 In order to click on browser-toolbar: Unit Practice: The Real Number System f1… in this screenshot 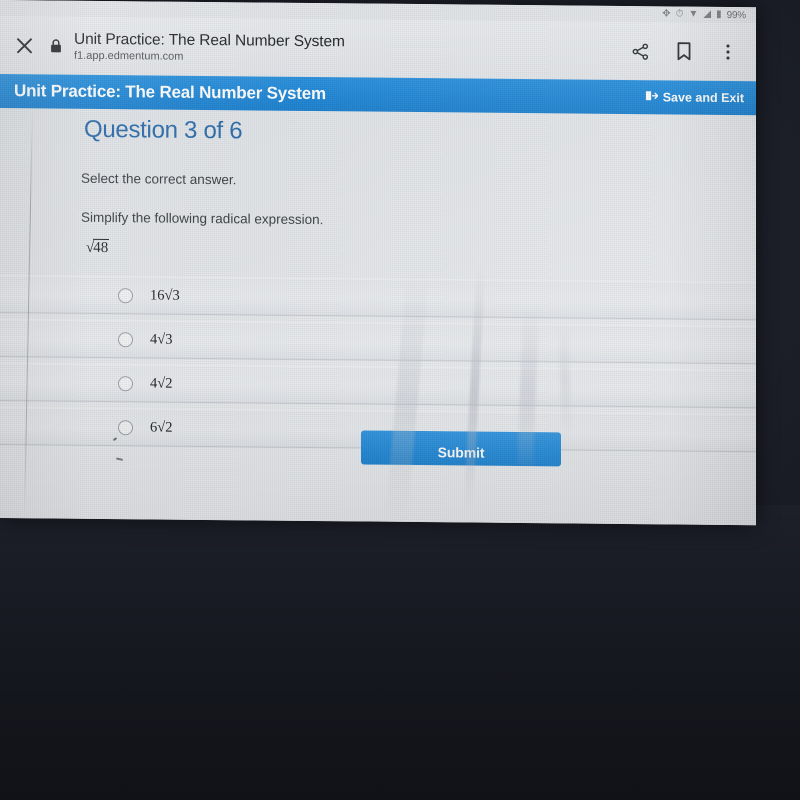, I will do `click(378, 49)`.